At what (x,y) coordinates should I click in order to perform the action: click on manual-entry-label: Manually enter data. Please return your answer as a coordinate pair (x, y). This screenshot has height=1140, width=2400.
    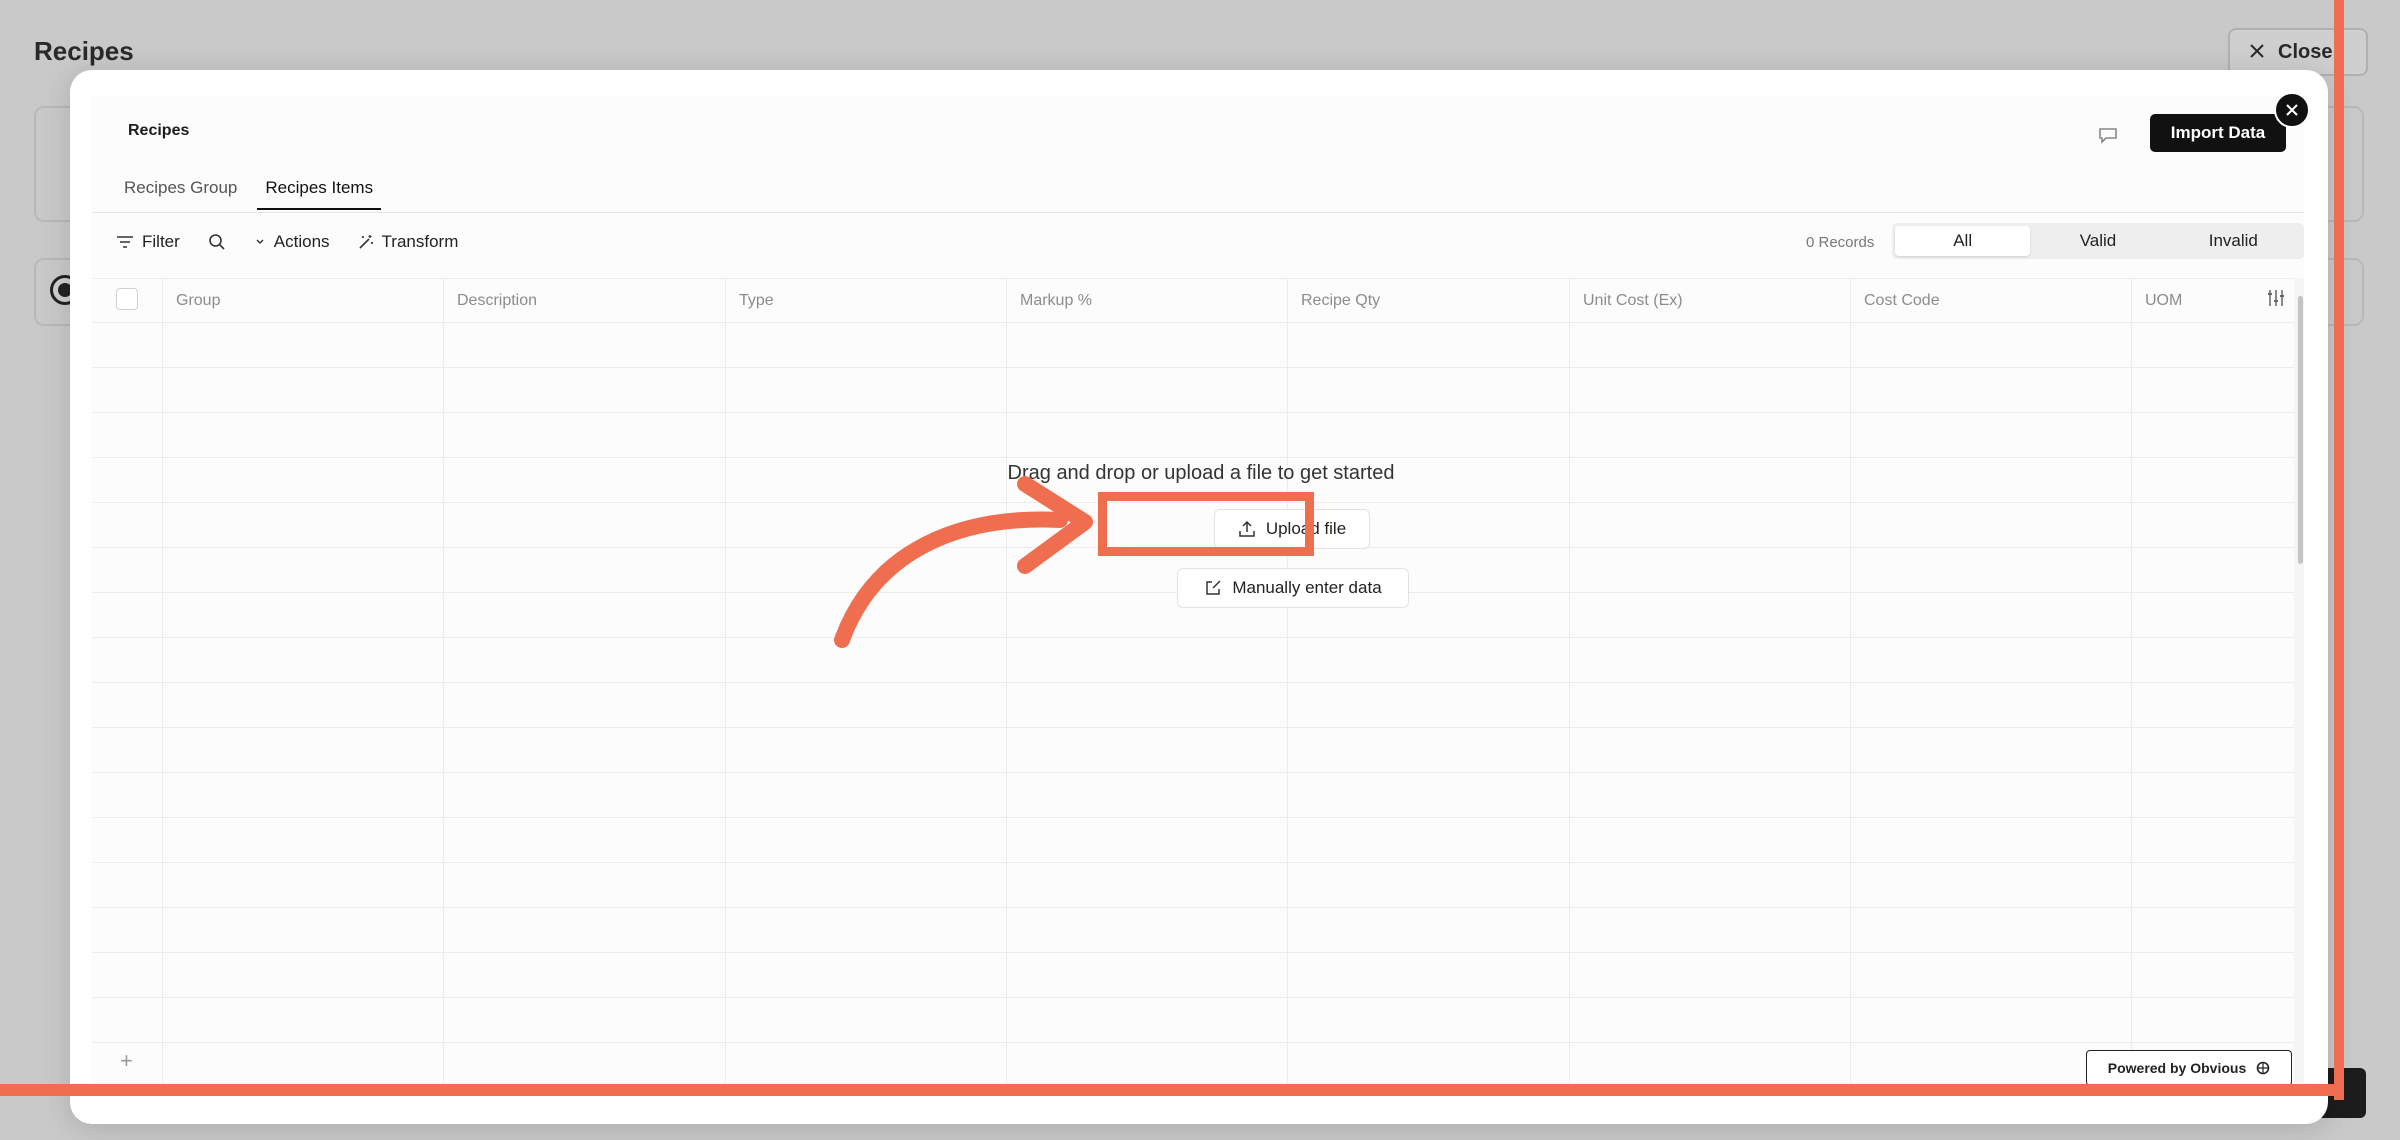
    Looking at the image, I should click on (1307, 587).